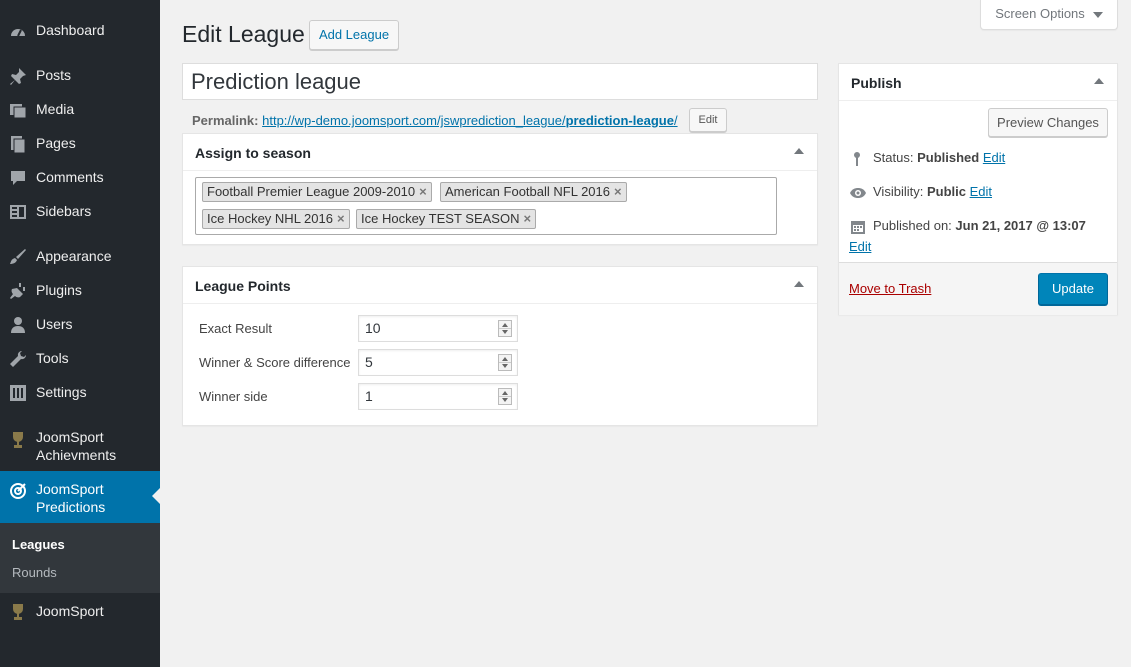  Describe the element at coordinates (946, 191) in the screenshot. I see `visibility-value: Public` at that location.